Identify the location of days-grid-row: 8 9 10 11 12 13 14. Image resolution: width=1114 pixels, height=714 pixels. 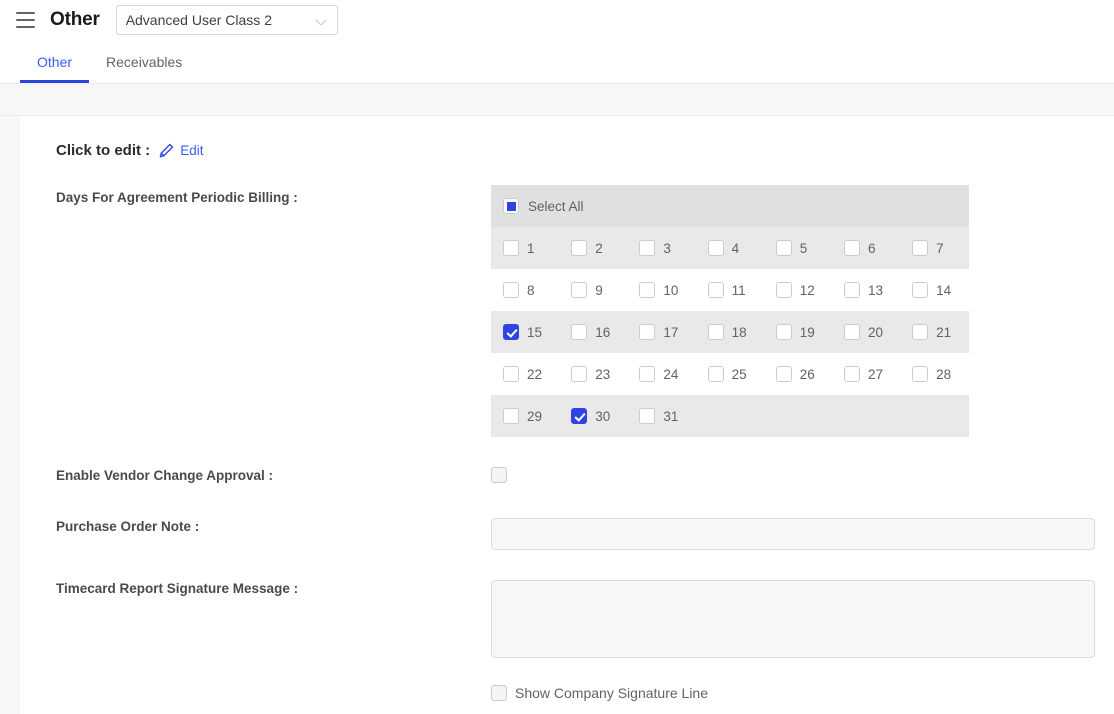
(730, 290).